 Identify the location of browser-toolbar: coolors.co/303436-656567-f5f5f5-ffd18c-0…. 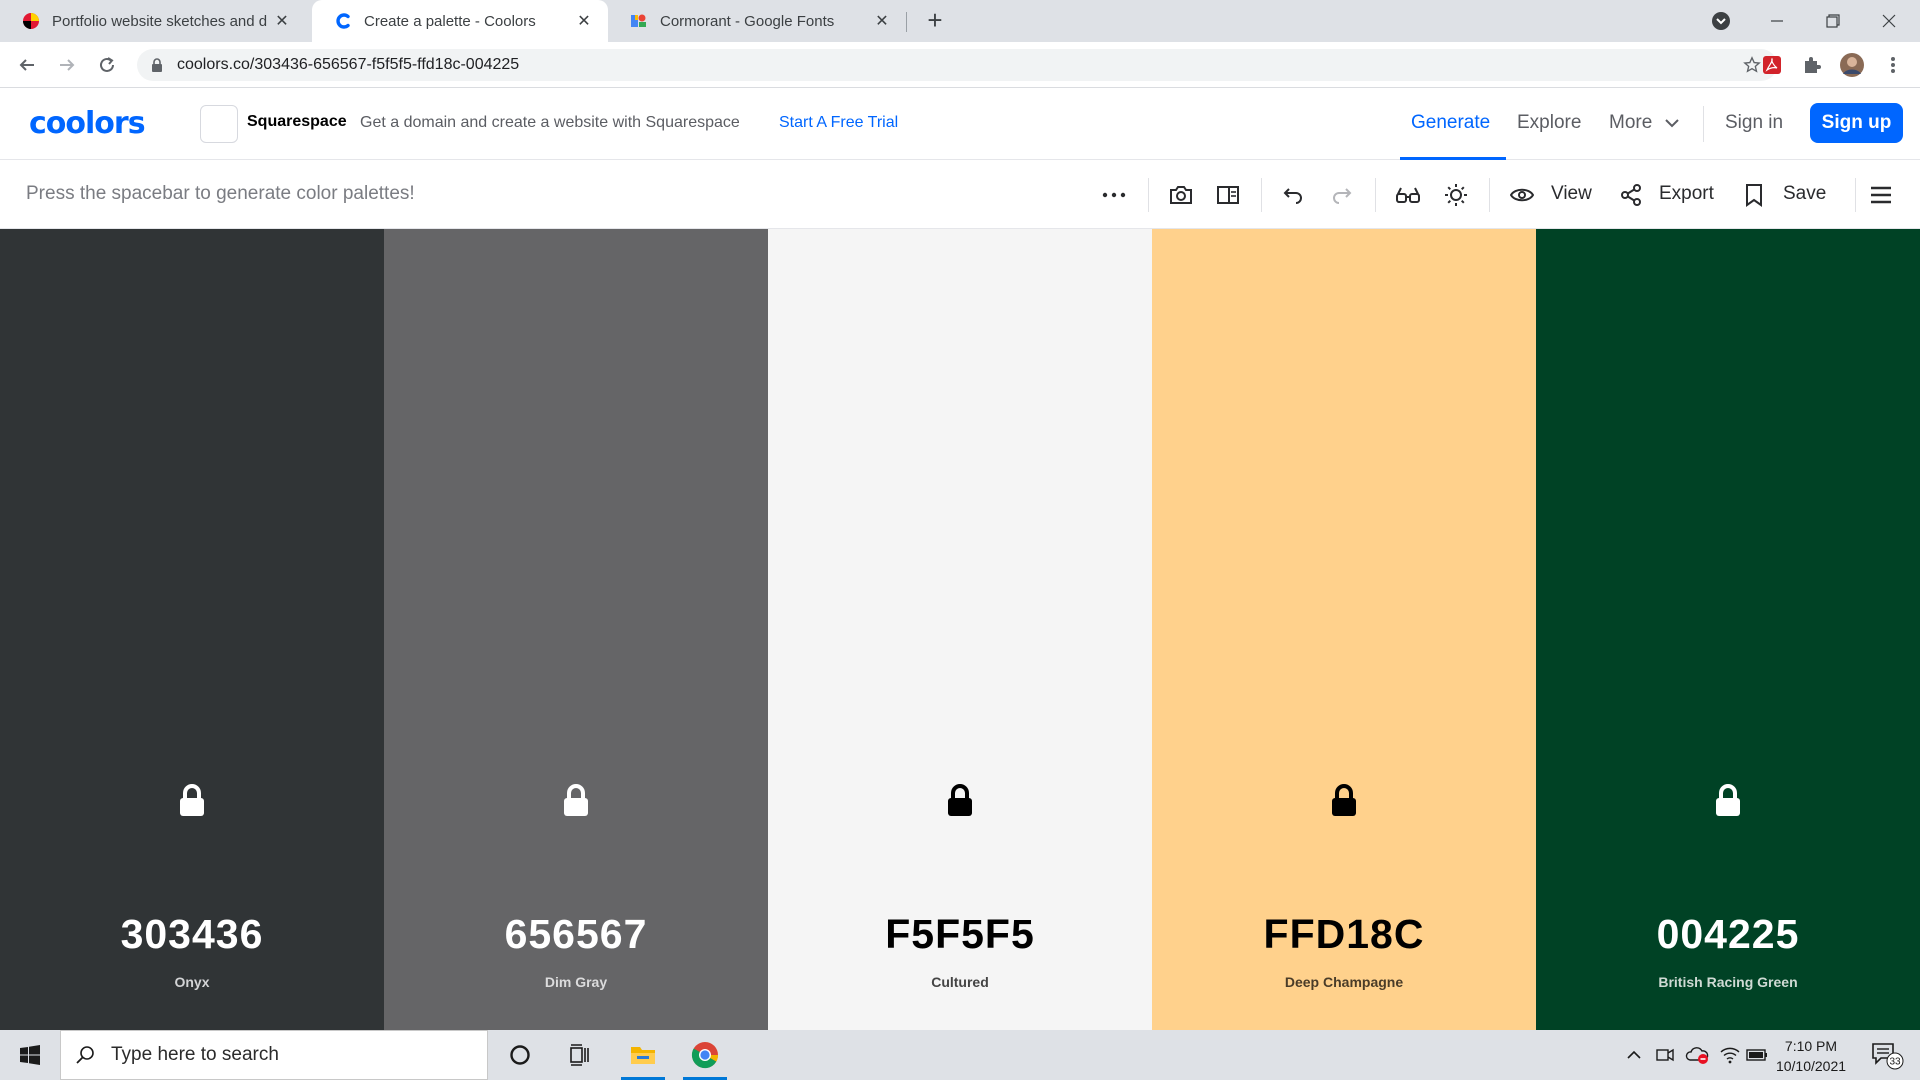
(960, 65).